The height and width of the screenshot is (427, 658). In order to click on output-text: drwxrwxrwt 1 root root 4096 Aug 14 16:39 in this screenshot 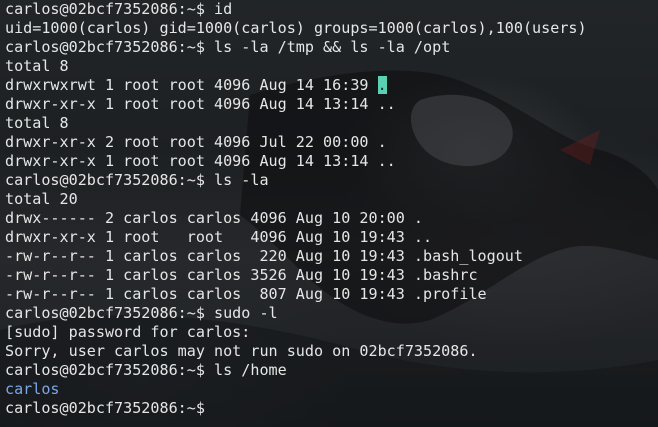, I will do `click(191, 85)`.